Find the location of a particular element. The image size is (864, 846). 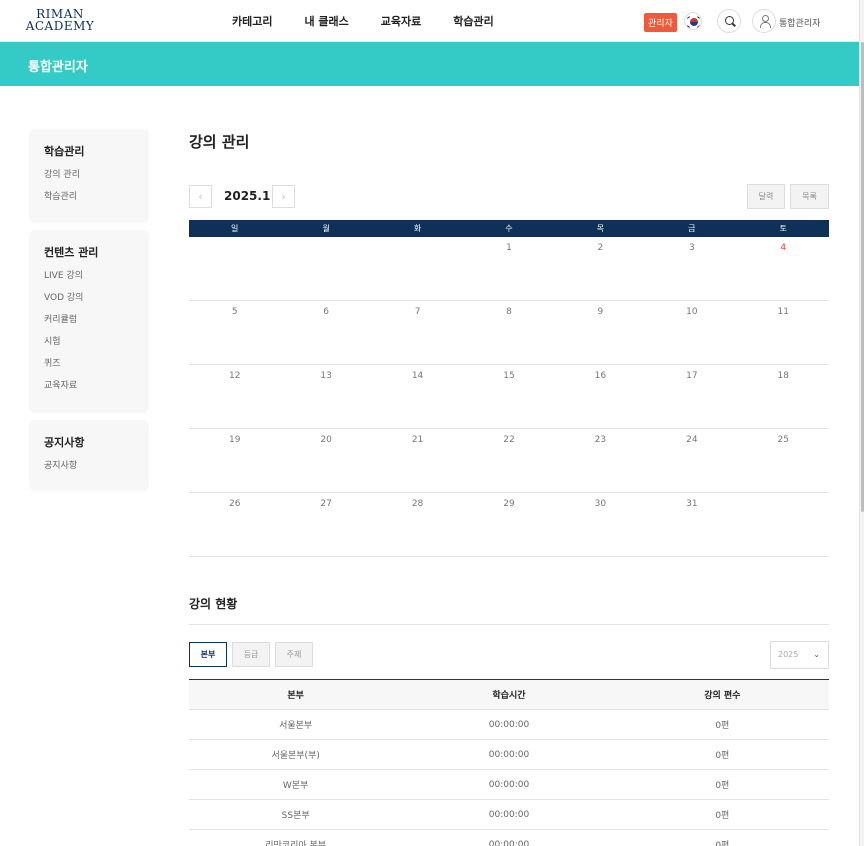

calendar-day: 24 is located at coordinates (691, 460).